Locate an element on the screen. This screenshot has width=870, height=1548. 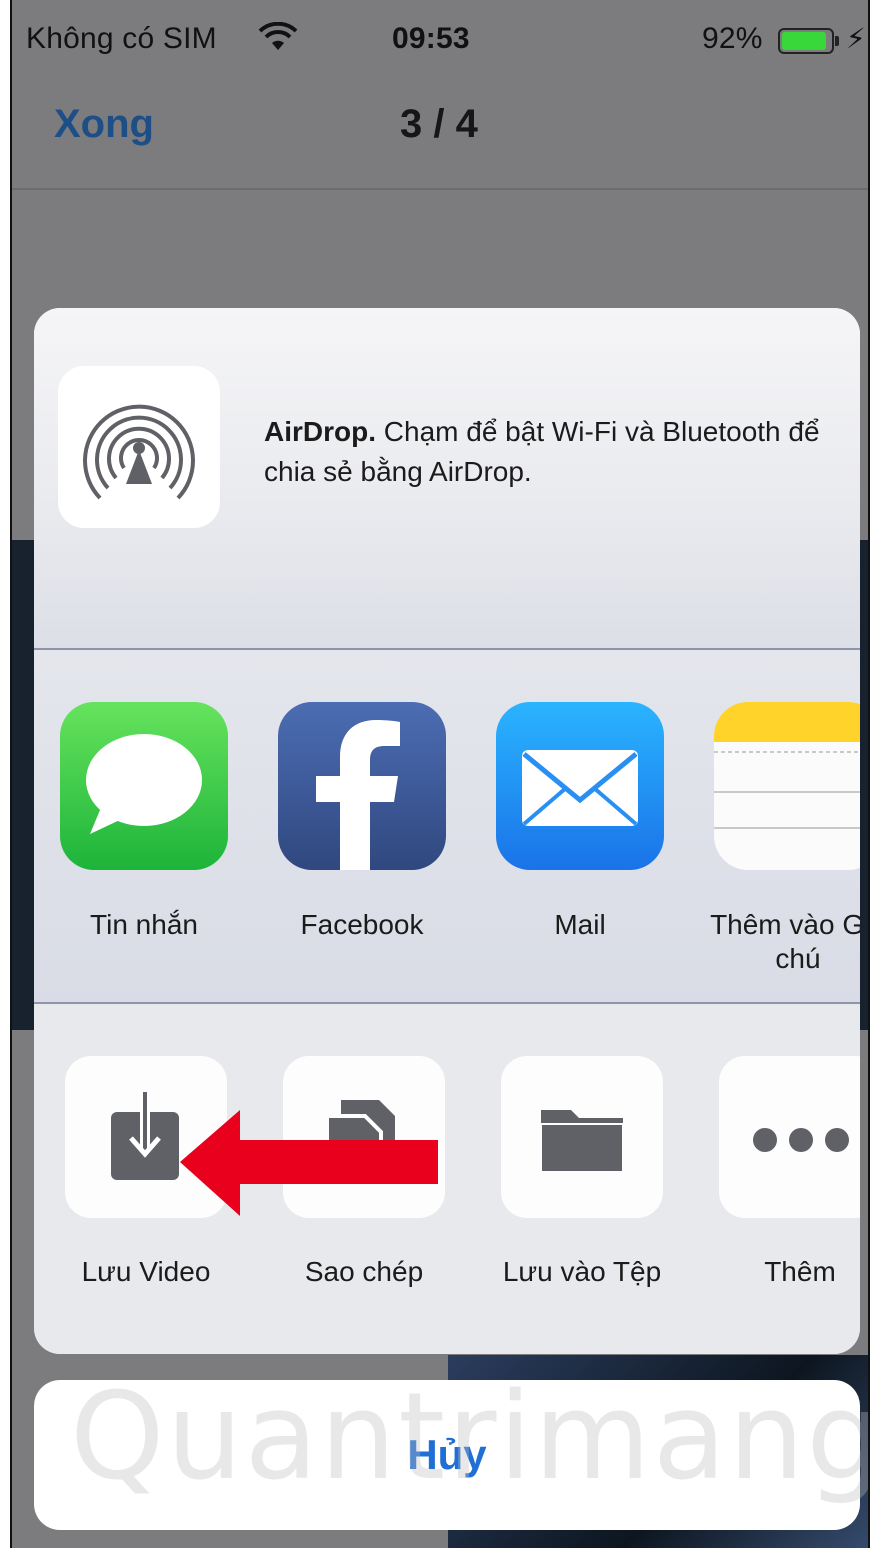
navigation-bar: Xong 3 / 4 is located at coordinates (440, 137).